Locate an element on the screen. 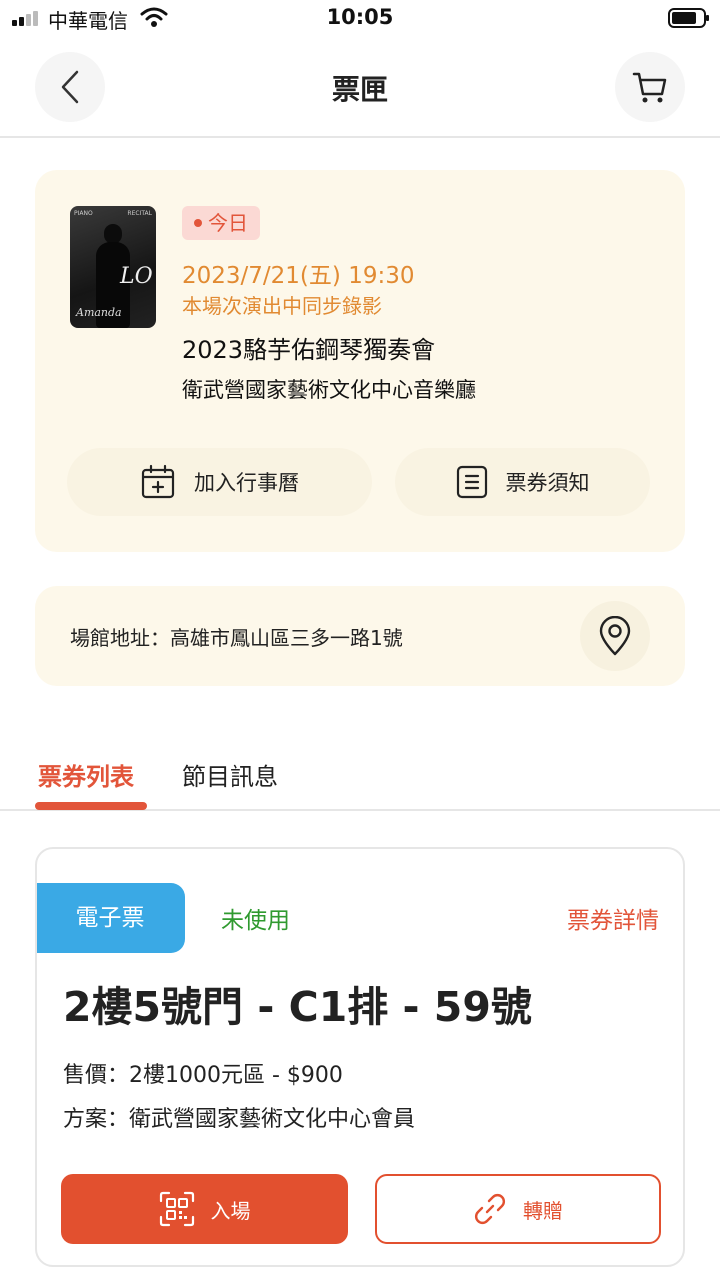  event-poster: PIANO RECITAL LO Amanda is located at coordinates (113, 267).